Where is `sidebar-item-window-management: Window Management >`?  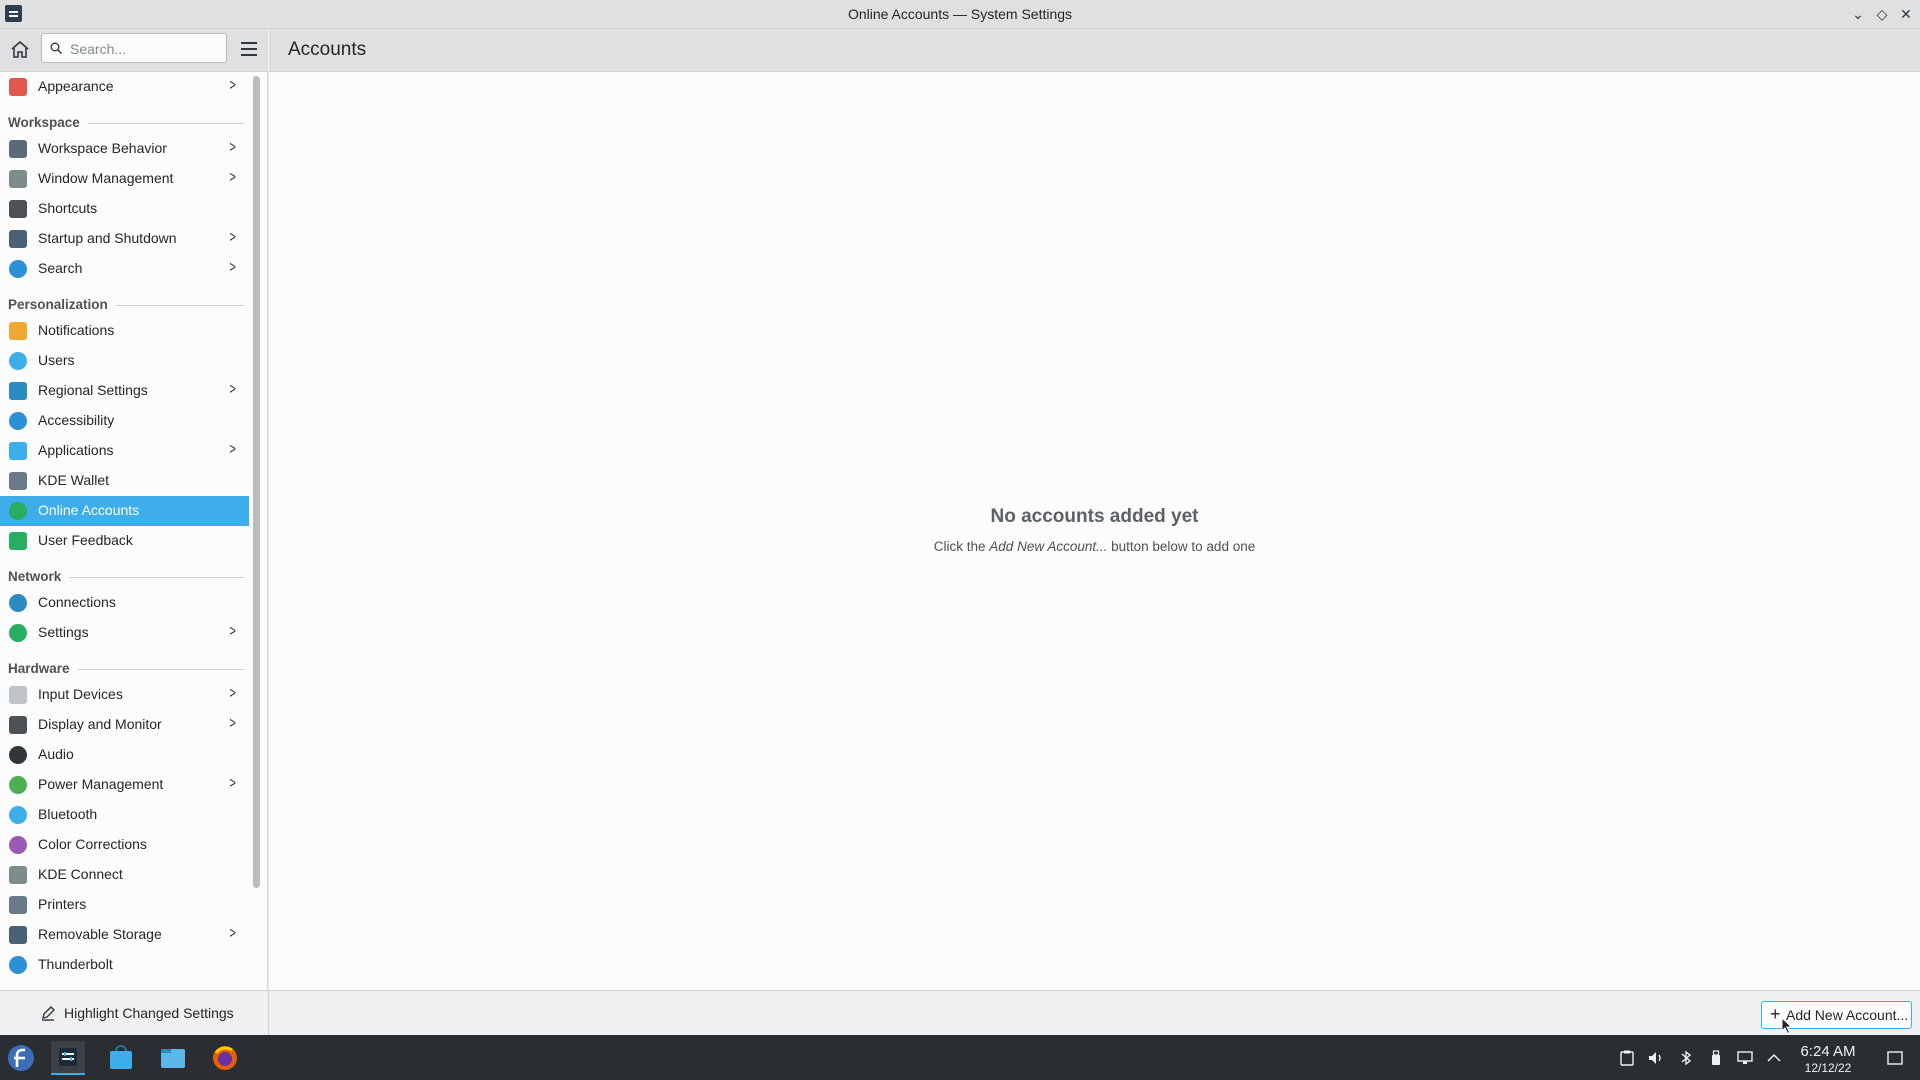 sidebar-item-window-management: Window Management > is located at coordinates (124, 179).